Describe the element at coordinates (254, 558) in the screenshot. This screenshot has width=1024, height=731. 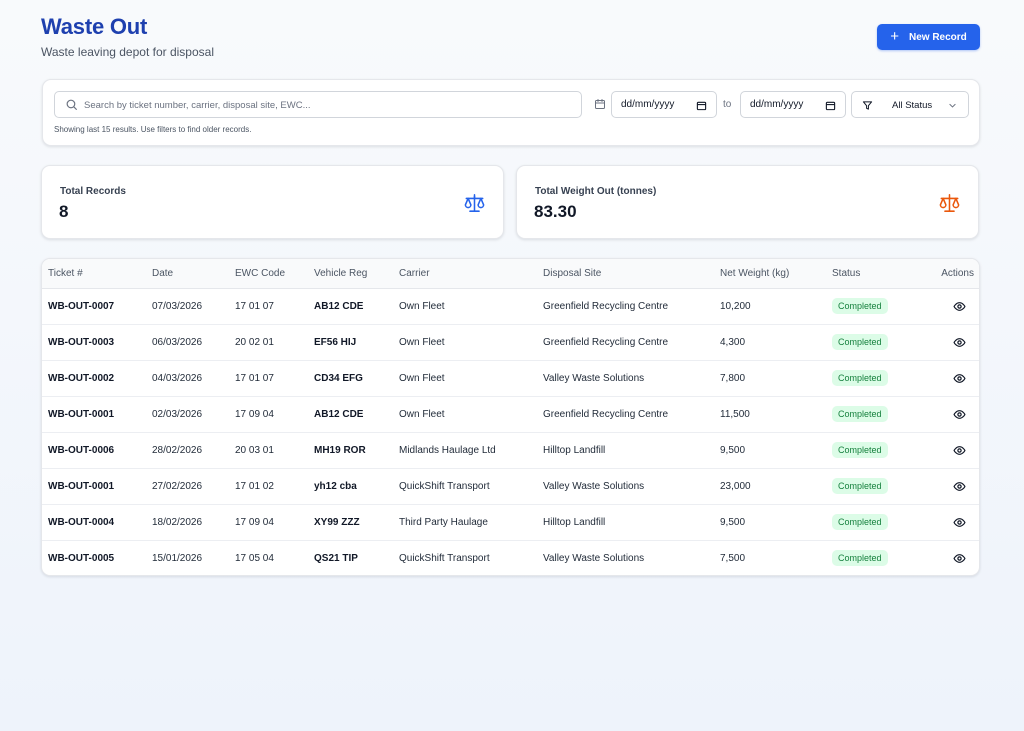
I see `cell-ewc-code: 17 05 04` at that location.